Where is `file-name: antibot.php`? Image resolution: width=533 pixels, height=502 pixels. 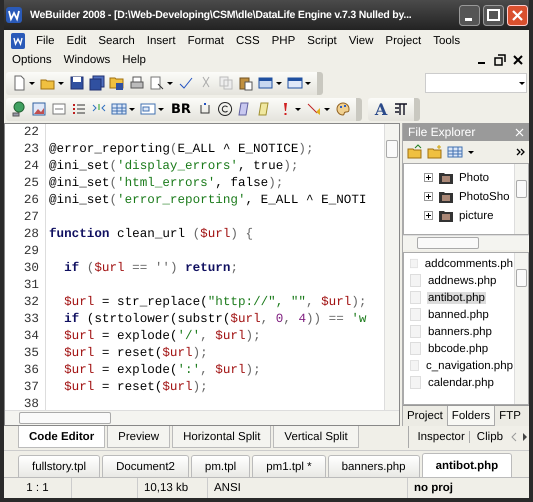
file-name: antibot.php is located at coordinates (456, 298).